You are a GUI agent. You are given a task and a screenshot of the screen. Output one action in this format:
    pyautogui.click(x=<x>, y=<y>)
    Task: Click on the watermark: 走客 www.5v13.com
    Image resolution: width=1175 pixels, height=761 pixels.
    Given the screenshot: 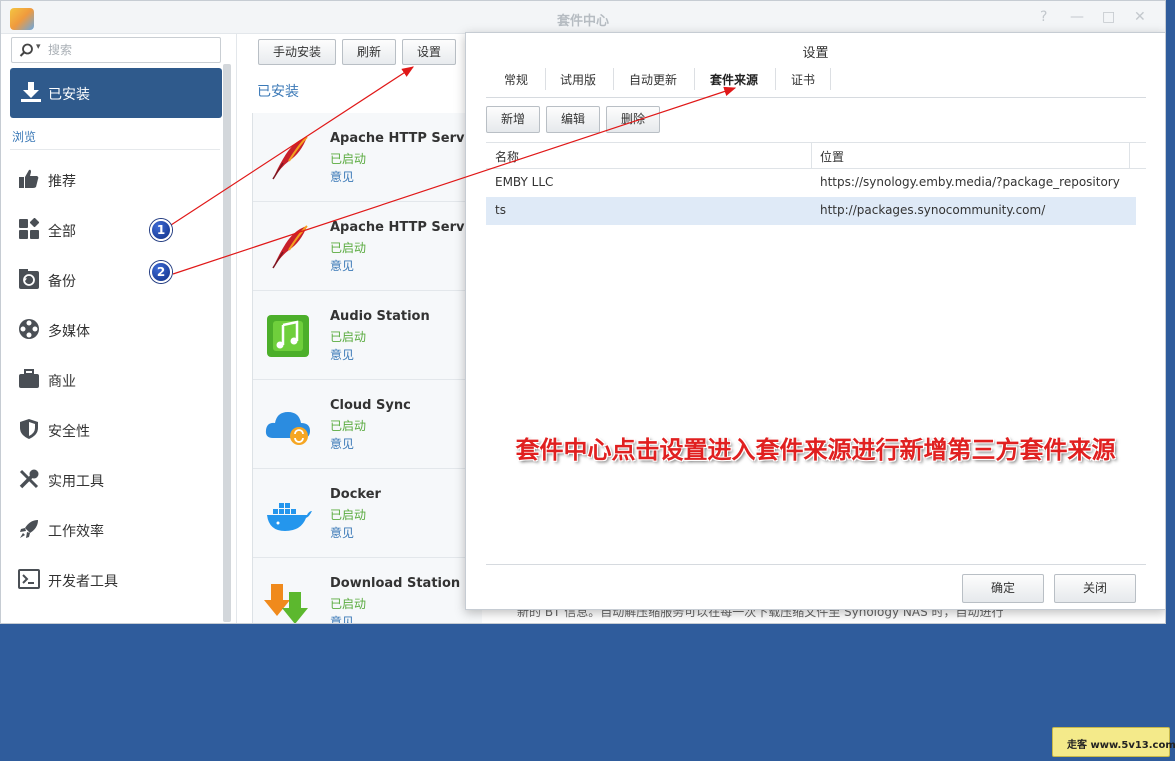 What is the action you would take?
    pyautogui.click(x=1113, y=742)
    